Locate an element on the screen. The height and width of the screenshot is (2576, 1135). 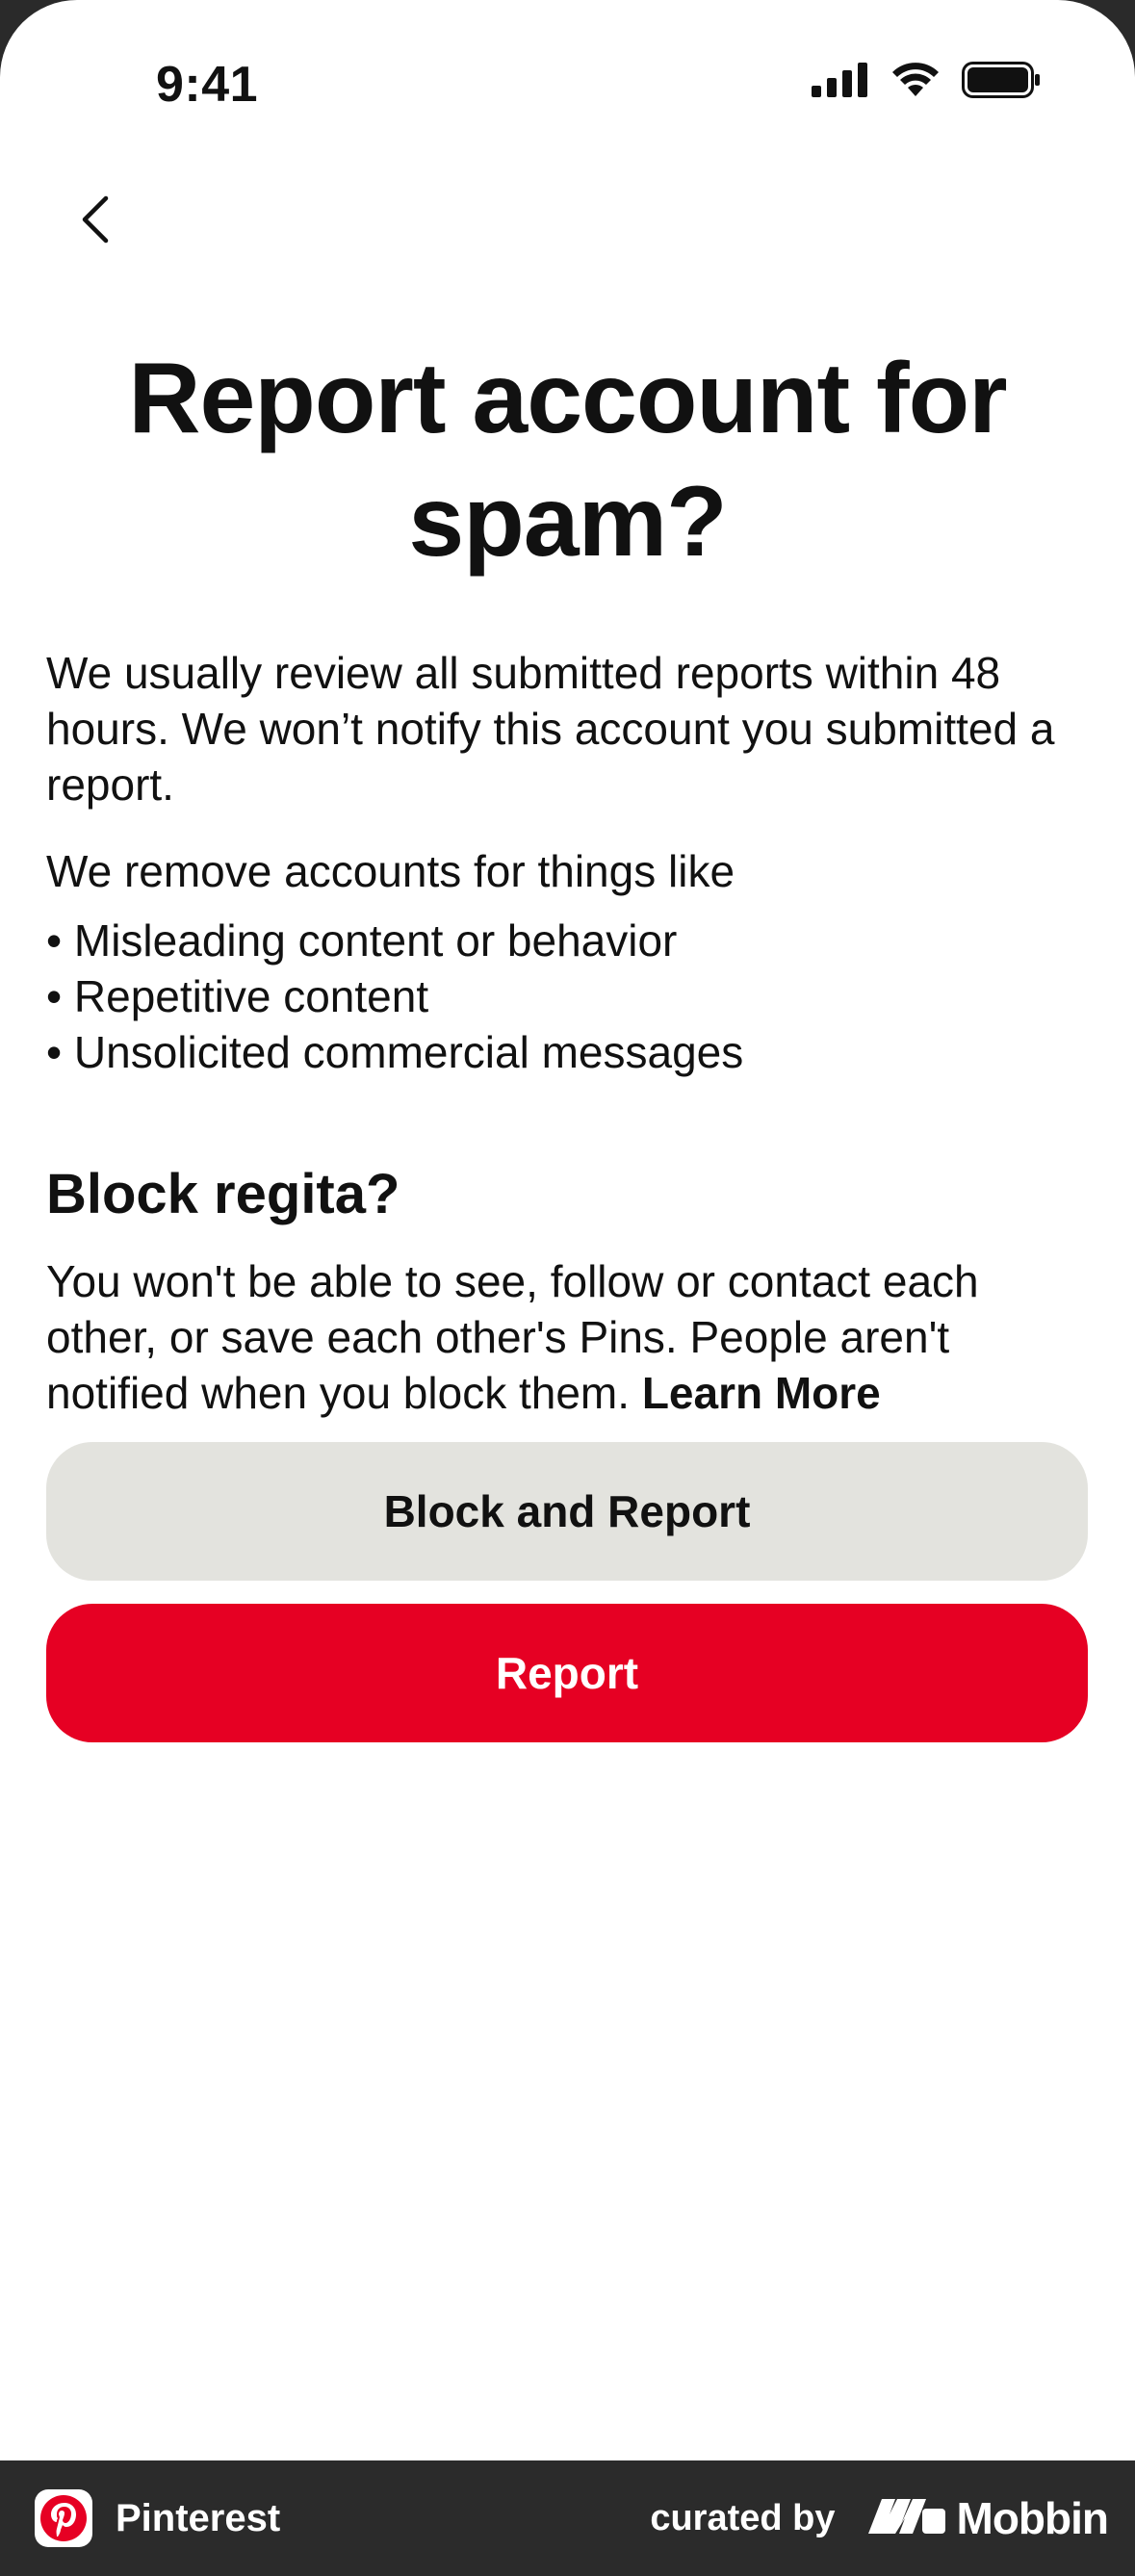
learn-more-link: Learn More is located at coordinates (761, 1393).